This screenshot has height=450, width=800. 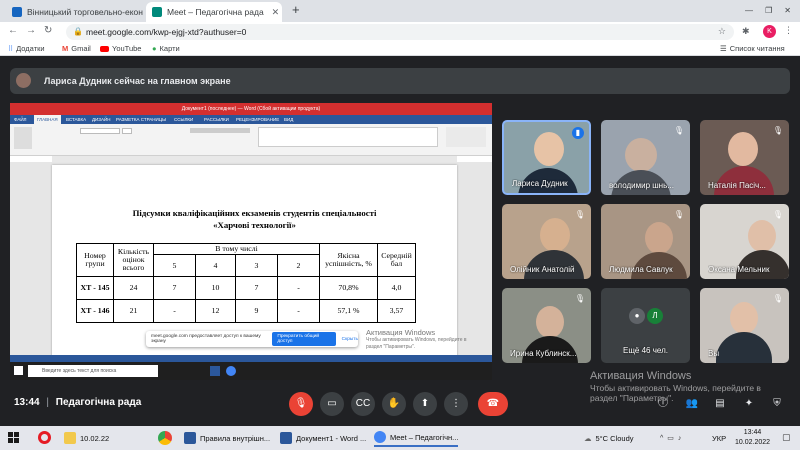 I want to click on meet-favicon-icon, so click(x=157, y=12).